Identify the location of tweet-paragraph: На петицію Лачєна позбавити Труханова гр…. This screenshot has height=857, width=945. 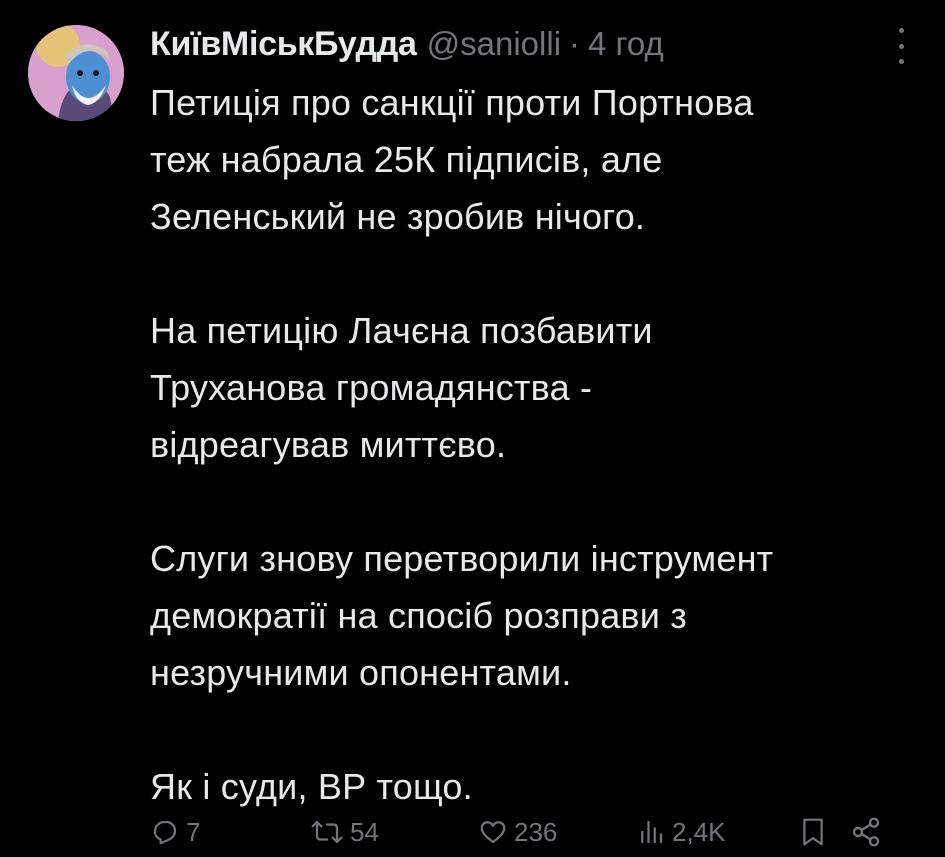
(401, 387).